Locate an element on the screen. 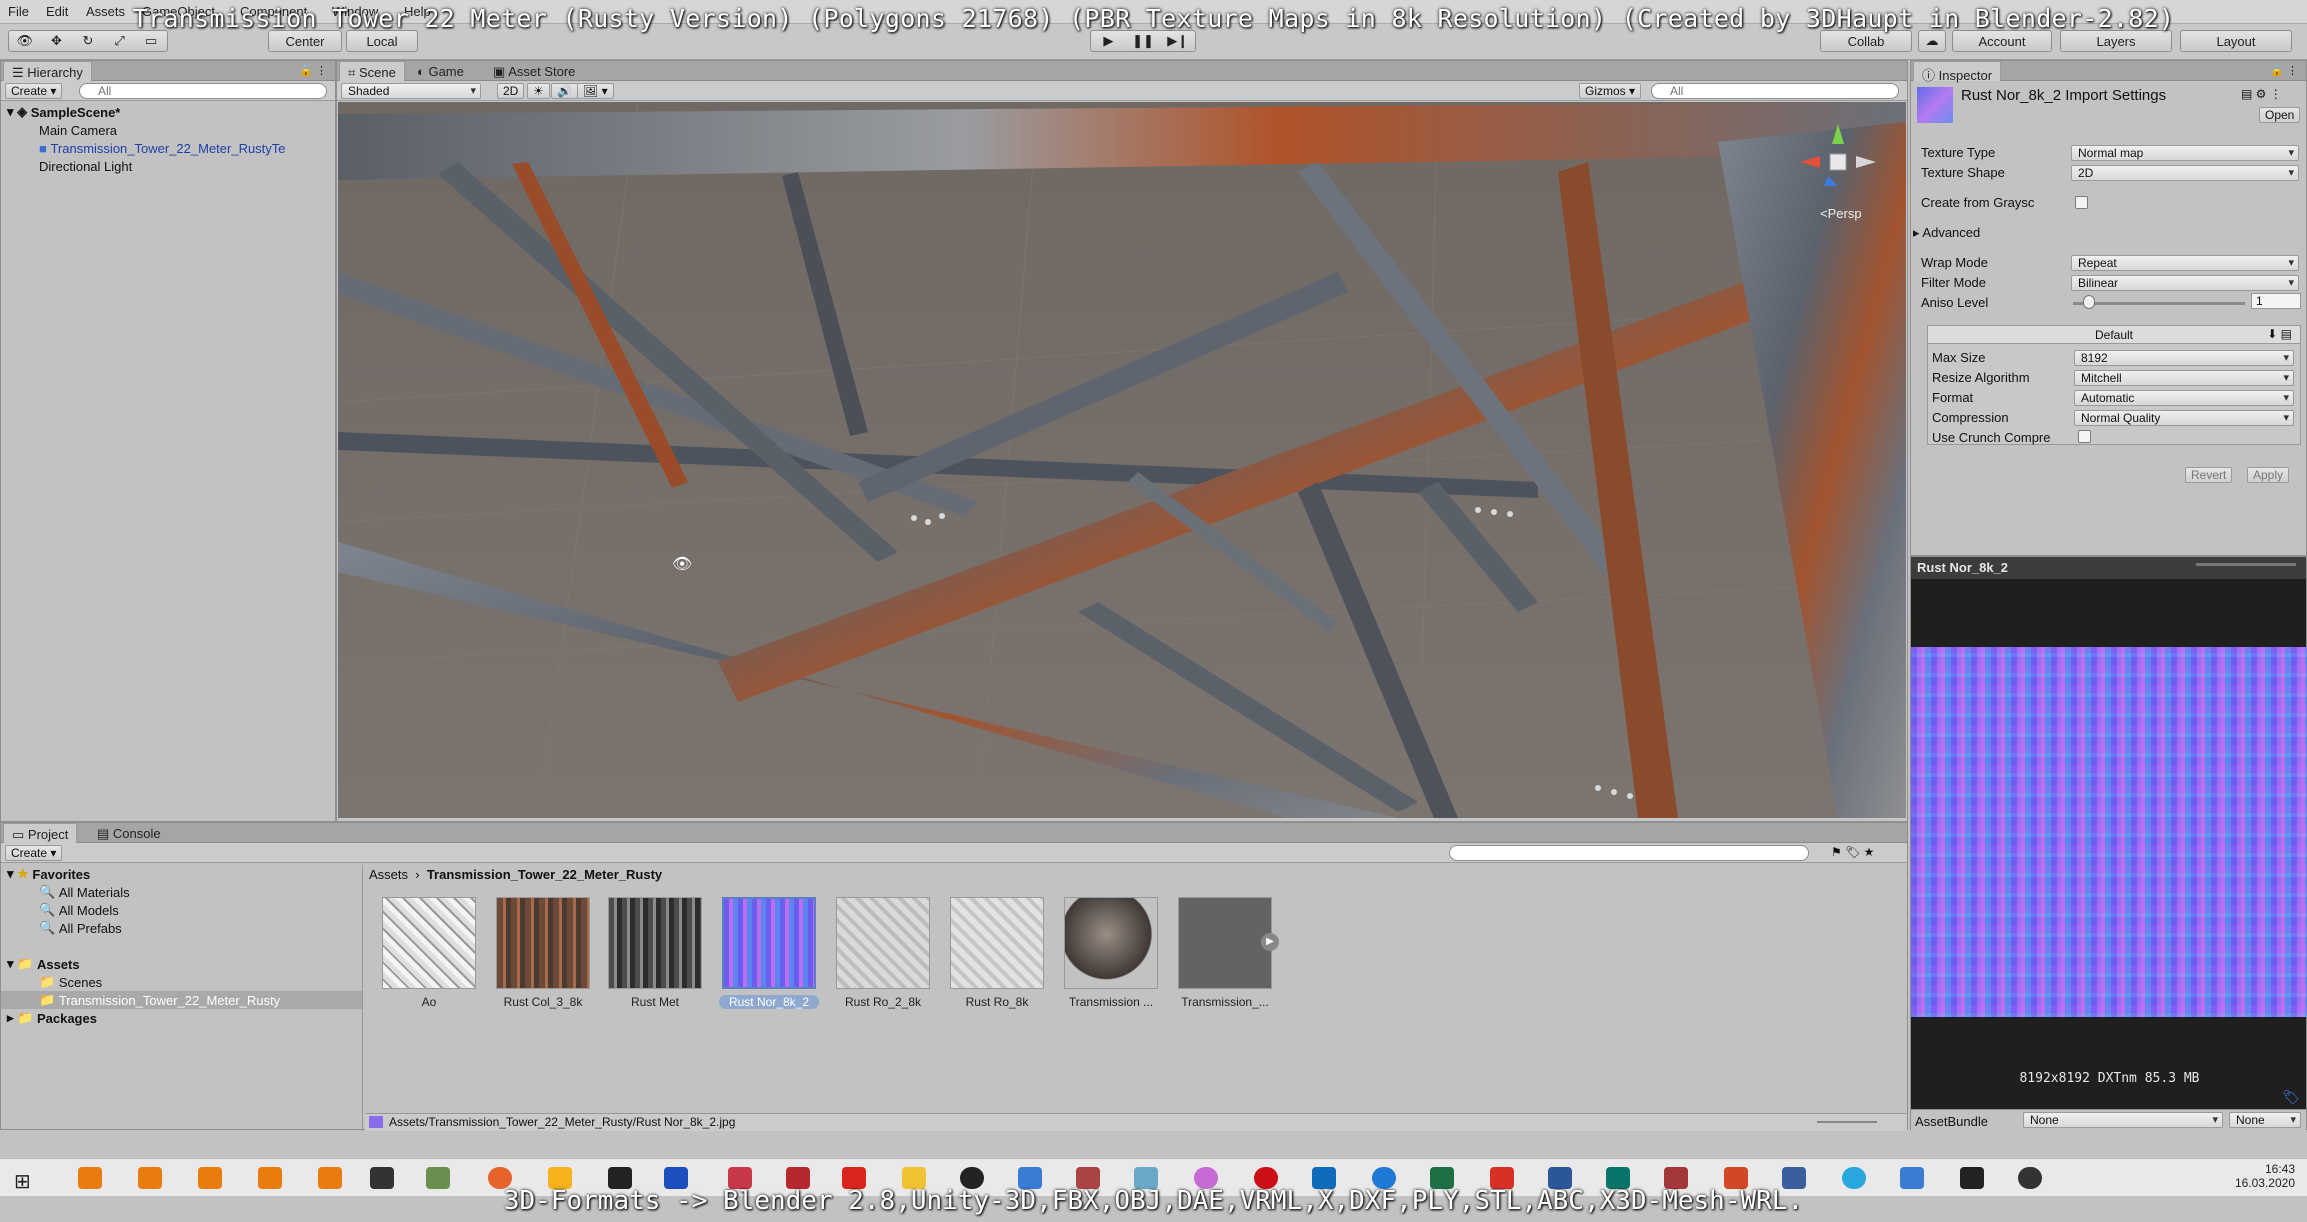  asset-item-selected: Rust Nor_8k_2 is located at coordinates (769, 953).